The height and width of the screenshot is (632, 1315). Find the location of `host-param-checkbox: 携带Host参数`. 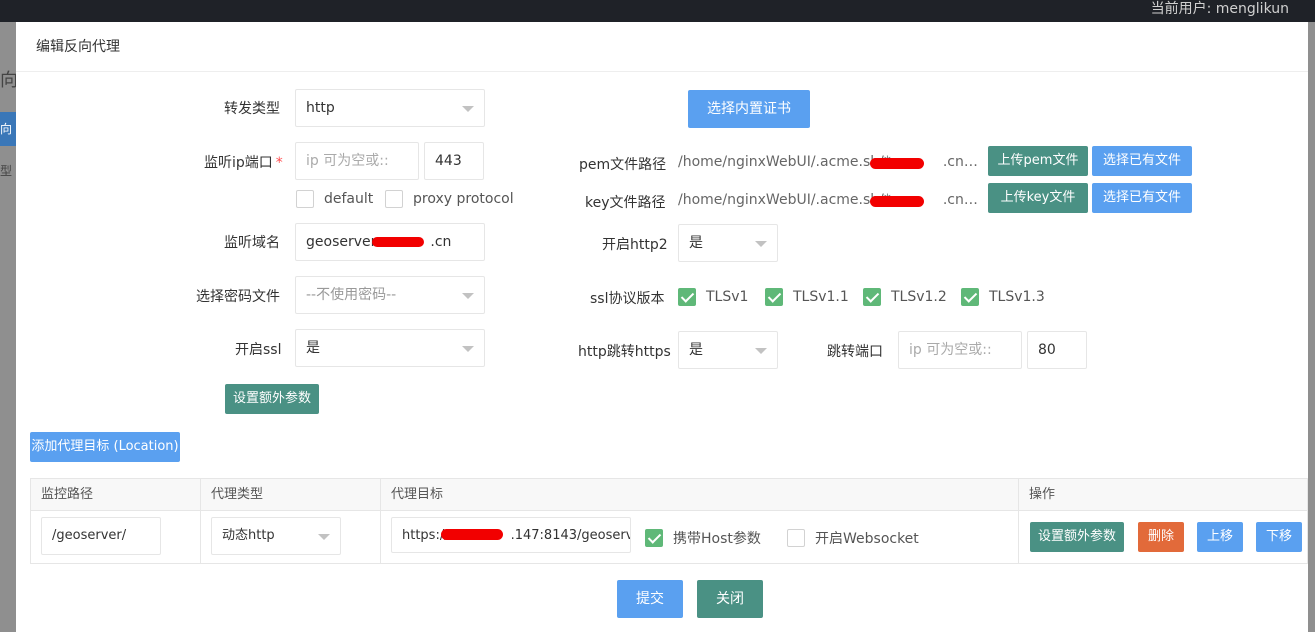

host-param-checkbox: 携带Host参数 is located at coordinates (703, 538).